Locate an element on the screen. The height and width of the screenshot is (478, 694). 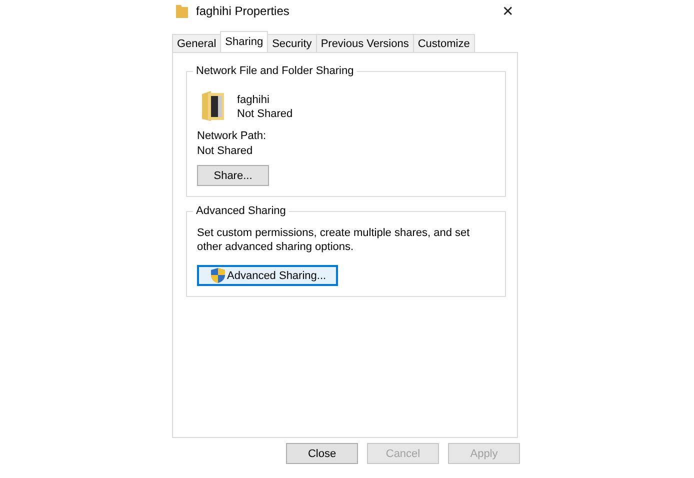
folder-name: faghihi is located at coordinates (253, 100).